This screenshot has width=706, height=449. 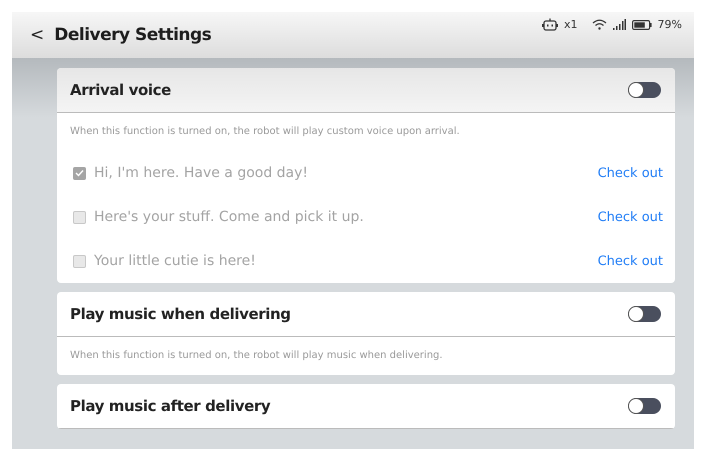 What do you see at coordinates (133, 35) in the screenshot?
I see `page-title: Delivery Settings` at bounding box center [133, 35].